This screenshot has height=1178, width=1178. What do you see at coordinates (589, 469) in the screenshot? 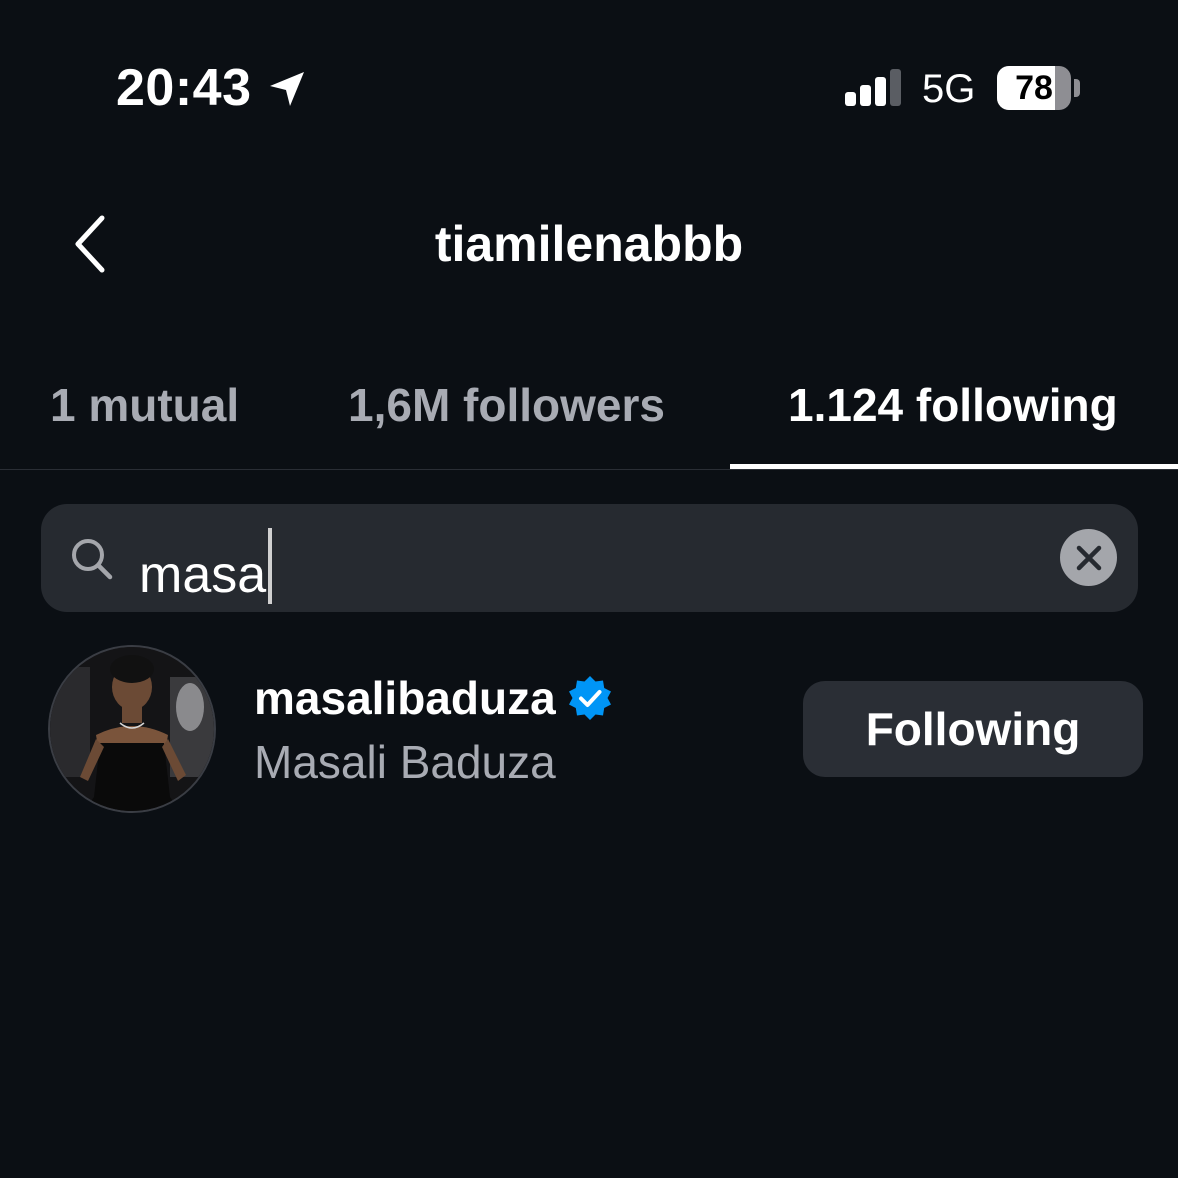
I see `tabs-divider` at bounding box center [589, 469].